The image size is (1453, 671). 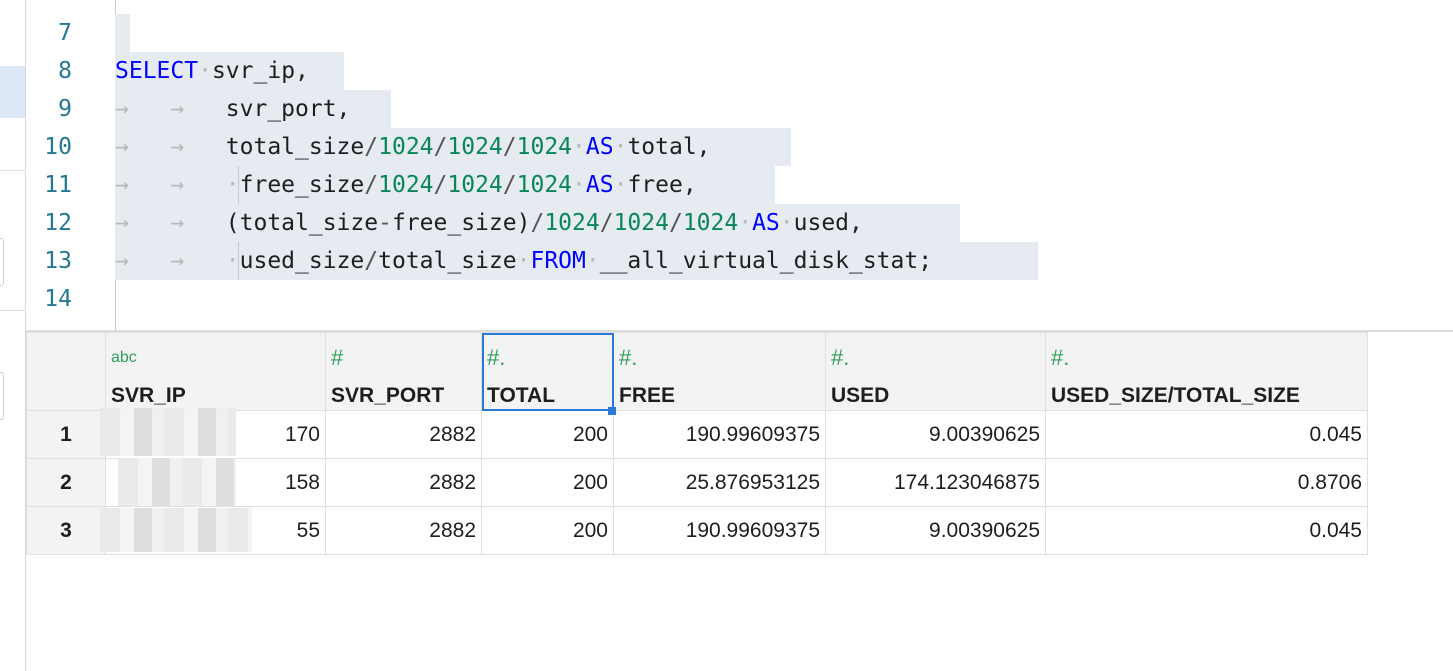 What do you see at coordinates (288, 109) in the screenshot?
I see `identifier: svr_port,` at bounding box center [288, 109].